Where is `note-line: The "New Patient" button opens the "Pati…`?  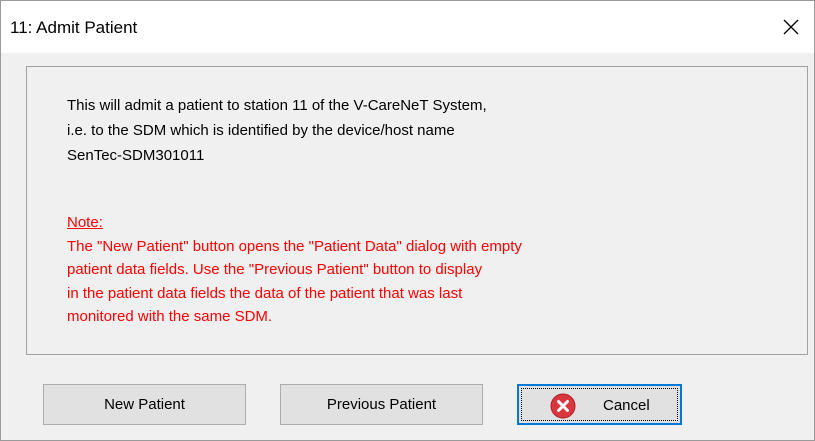 note-line: The "New Patient" button opens the "Pati… is located at coordinates (294, 246).